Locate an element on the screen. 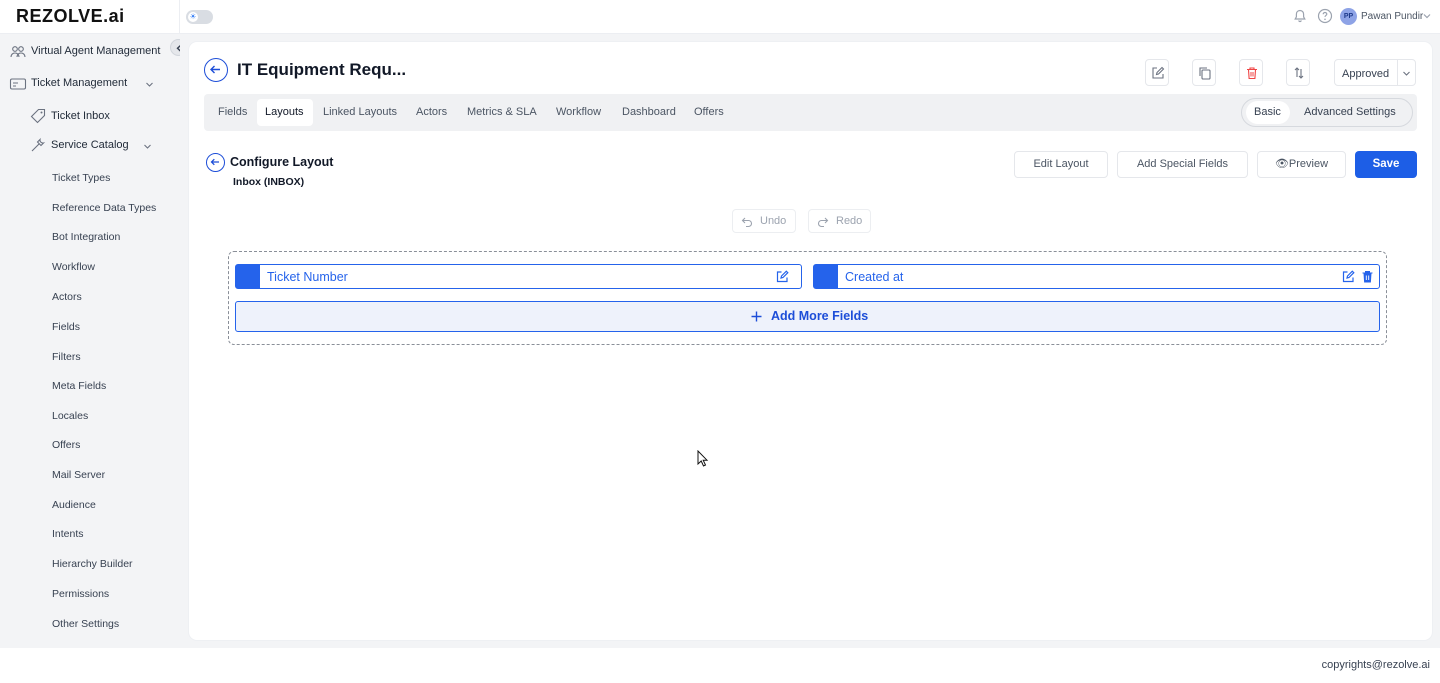 This screenshot has height=683, width=1440. sidebar-item-audience: Audience is located at coordinates (74, 505).